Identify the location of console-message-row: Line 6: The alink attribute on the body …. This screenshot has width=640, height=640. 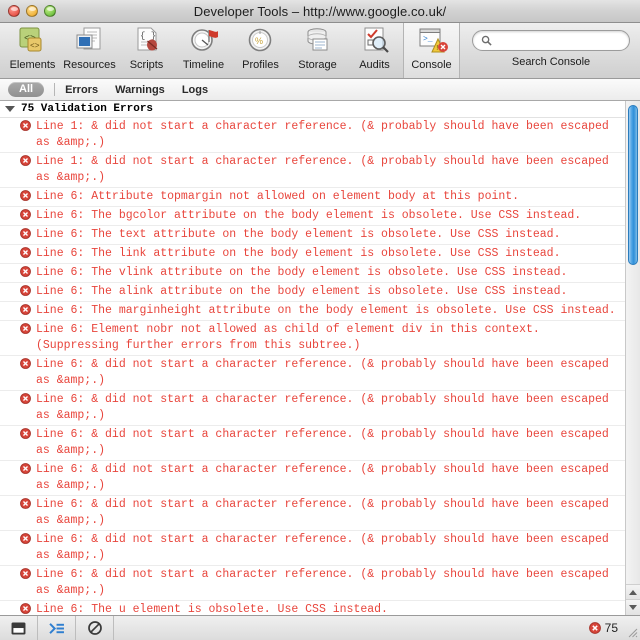
(312, 292).